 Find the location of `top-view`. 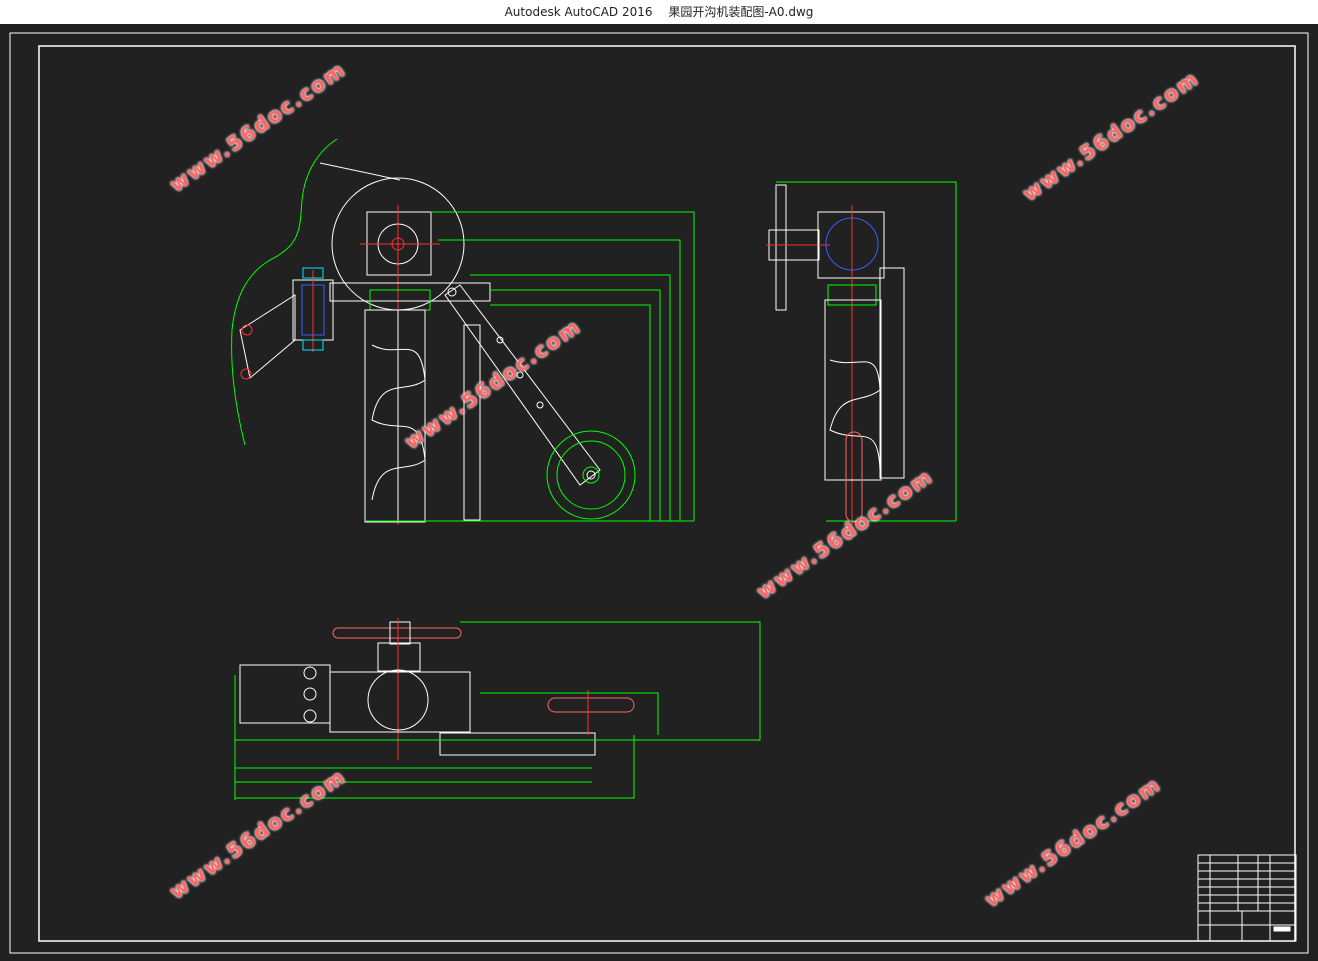

top-view is located at coordinates (497, 709).